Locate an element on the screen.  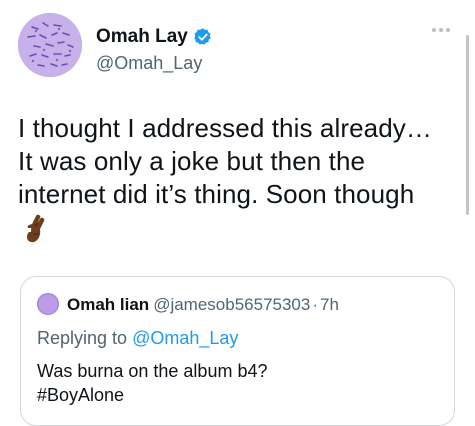
crossed-fingers-emoji is located at coordinates (36, 228).